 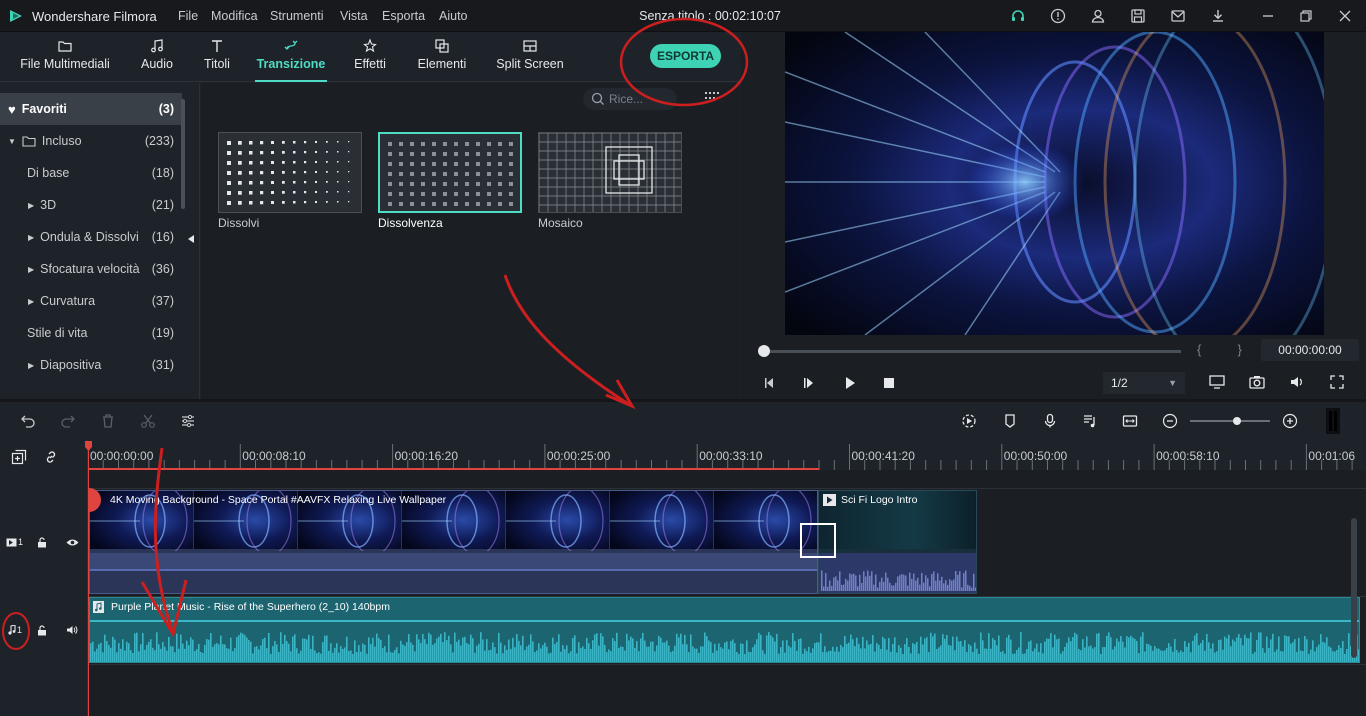 I want to click on transition-label: Dissolvenza, so click(x=410, y=223).